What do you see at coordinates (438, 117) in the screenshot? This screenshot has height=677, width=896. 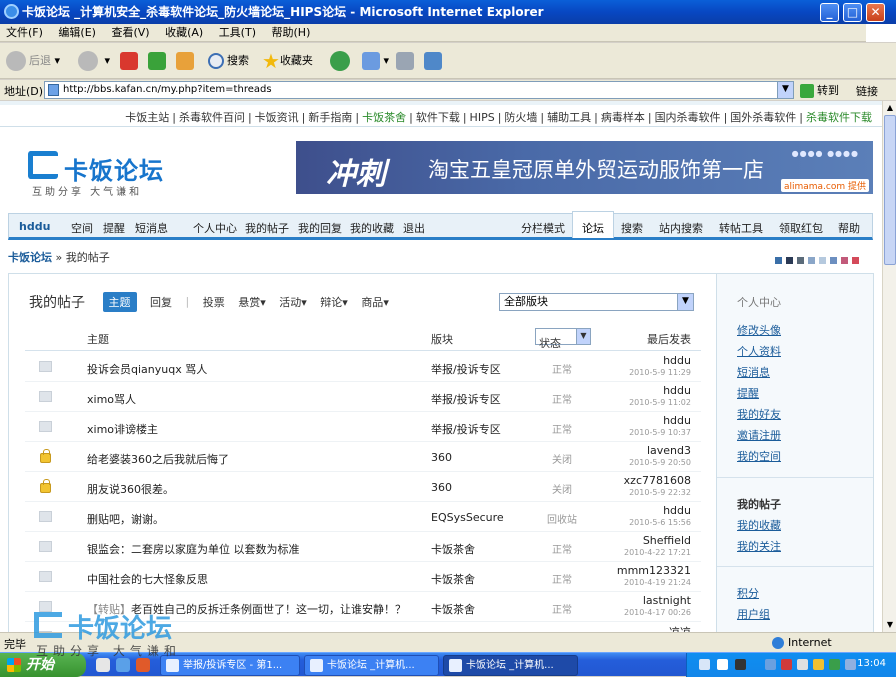 I see `site-nav-link: 软件下载` at bounding box center [438, 117].